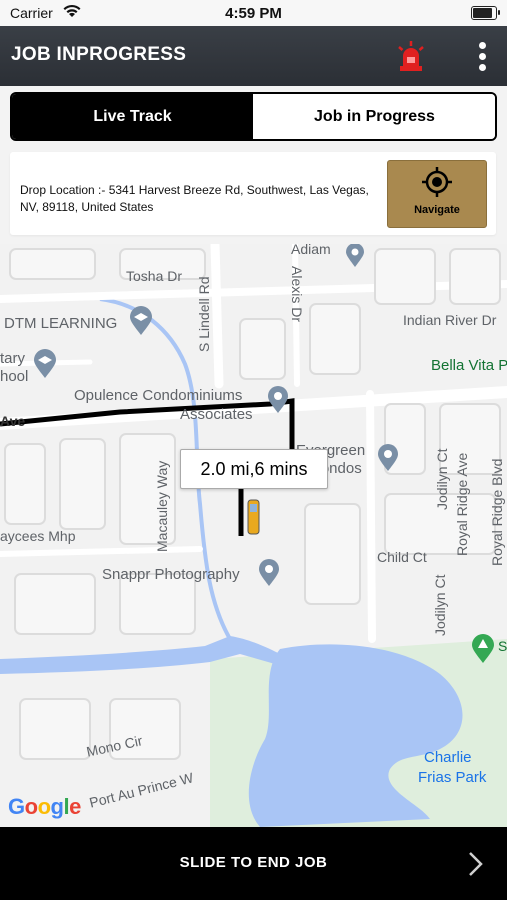 This screenshot has width=507, height=900. Describe the element at coordinates (254, 469) in the screenshot. I see `eta-label: 2.0 mi,6 mins` at that location.